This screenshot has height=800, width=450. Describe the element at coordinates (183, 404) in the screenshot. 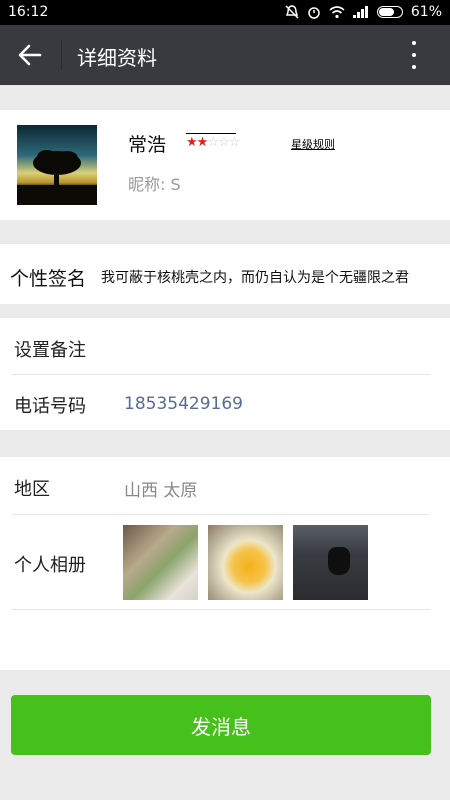

I see `phone-number-link: 18535429169` at that location.